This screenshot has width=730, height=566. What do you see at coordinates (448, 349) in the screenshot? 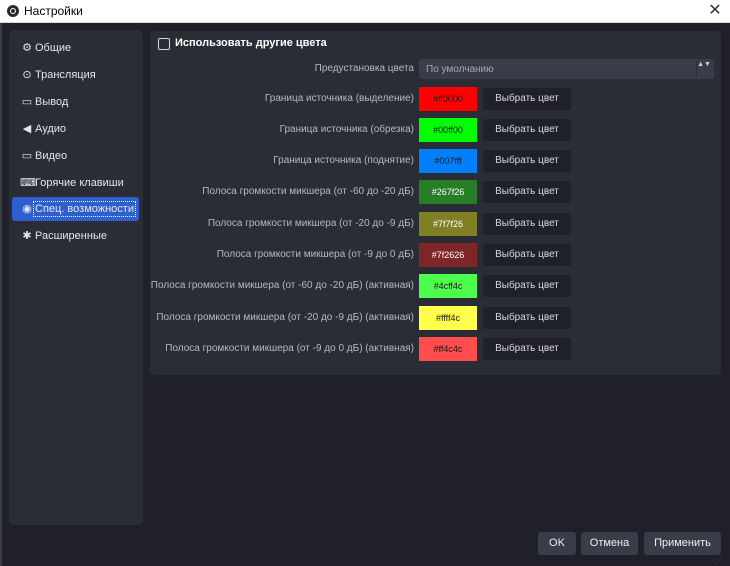
I see `color-swatch: #ff4c4c` at bounding box center [448, 349].